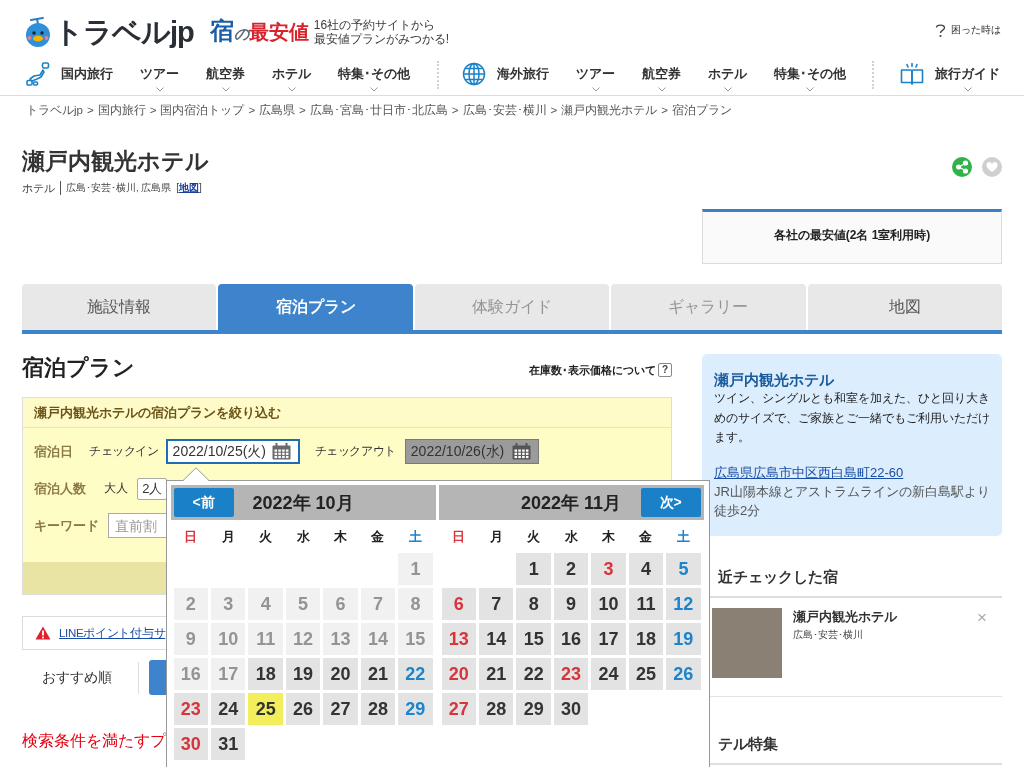 The width and height of the screenshot is (1024, 768). I want to click on adults-select: 2人, so click(152, 488).